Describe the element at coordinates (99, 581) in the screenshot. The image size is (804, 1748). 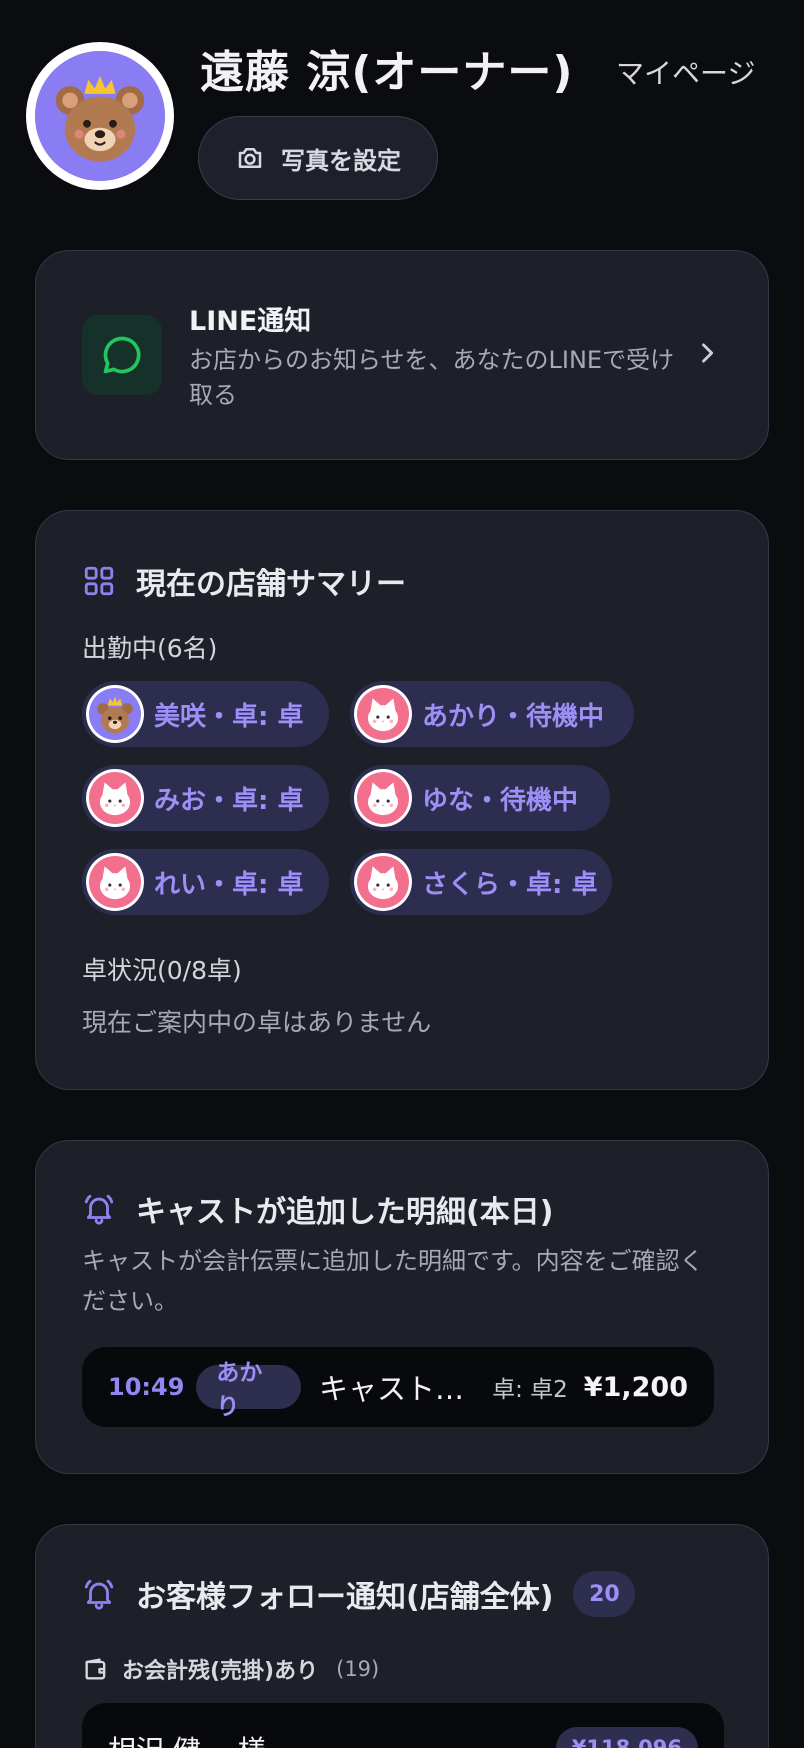
I see `grid-icon` at that location.